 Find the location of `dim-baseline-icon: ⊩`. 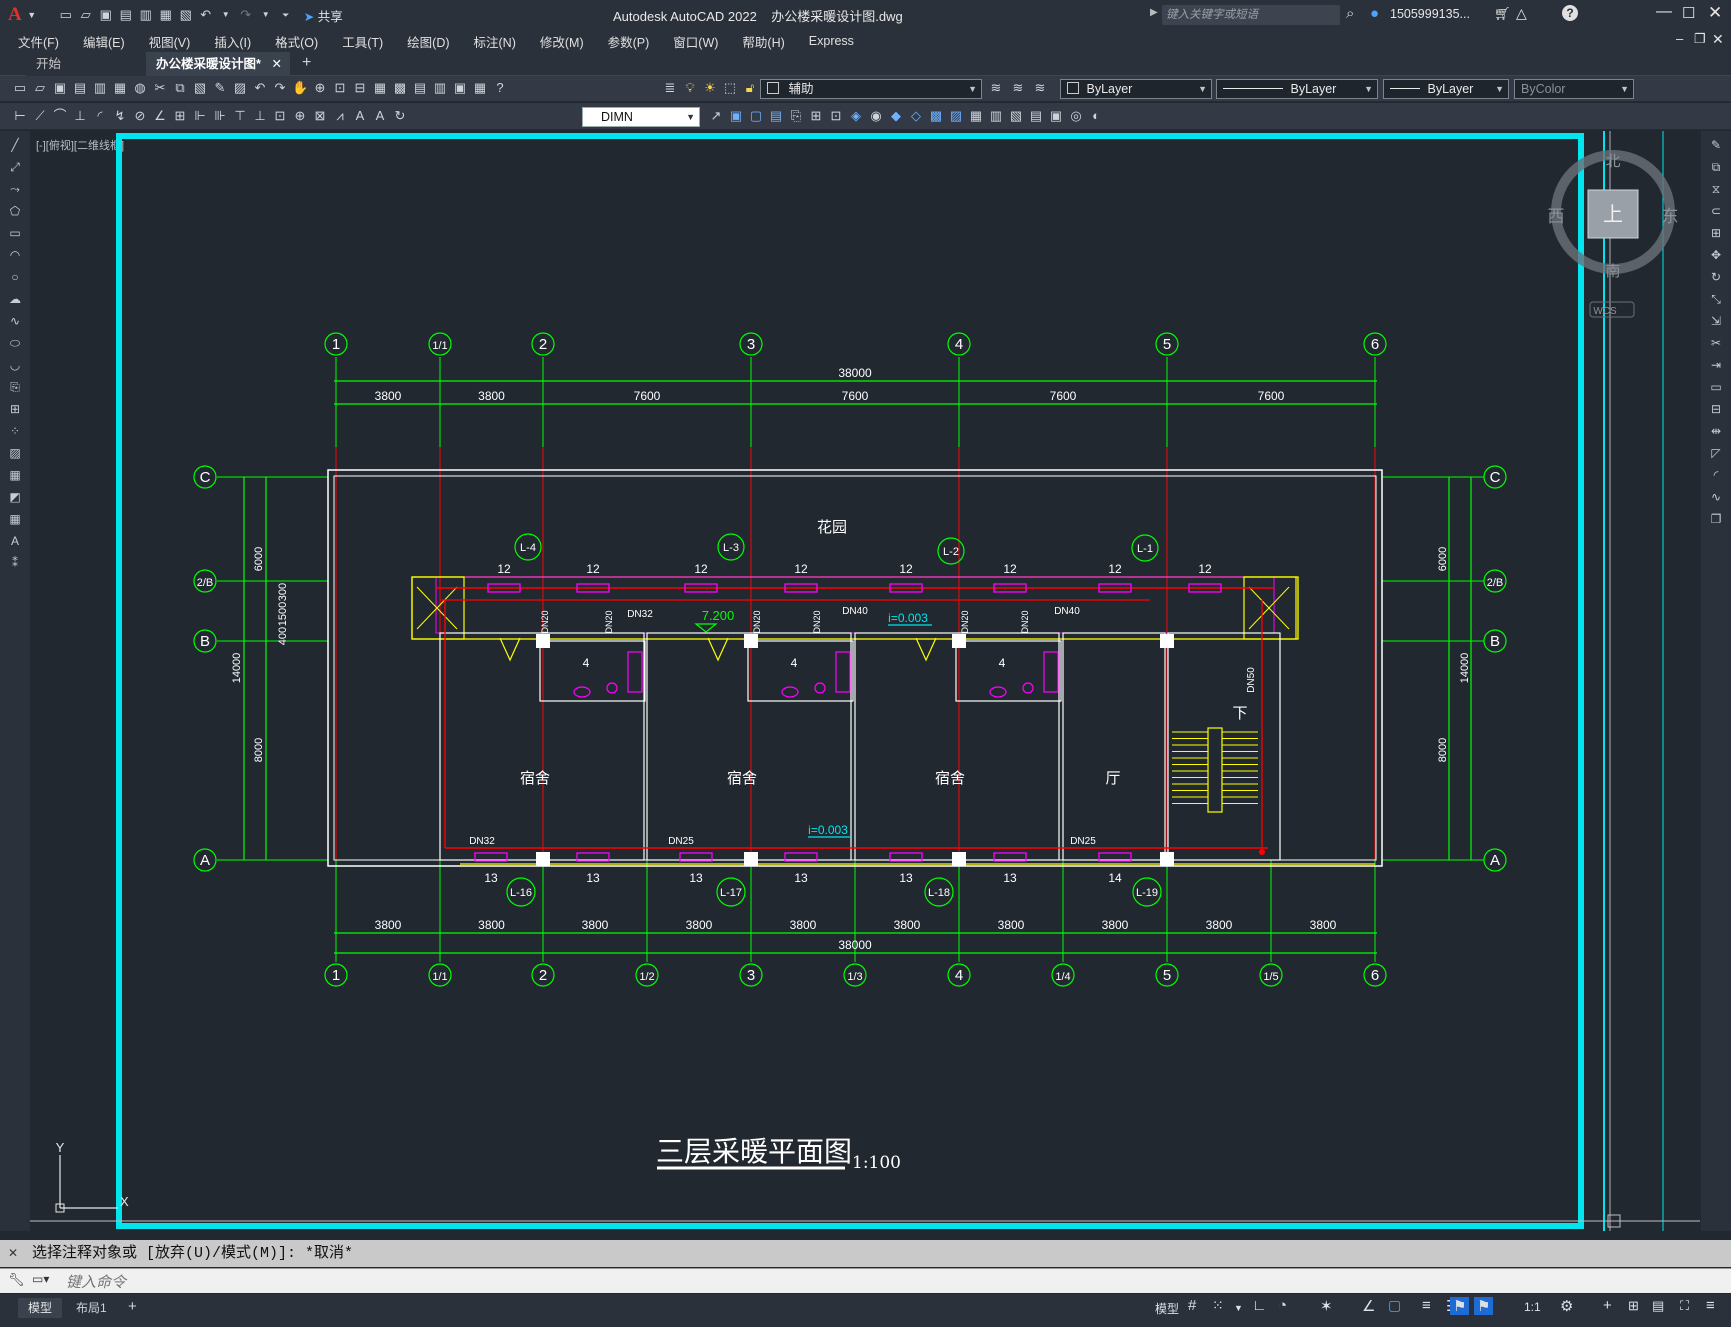

dim-baseline-icon: ⊩ is located at coordinates (200, 116).